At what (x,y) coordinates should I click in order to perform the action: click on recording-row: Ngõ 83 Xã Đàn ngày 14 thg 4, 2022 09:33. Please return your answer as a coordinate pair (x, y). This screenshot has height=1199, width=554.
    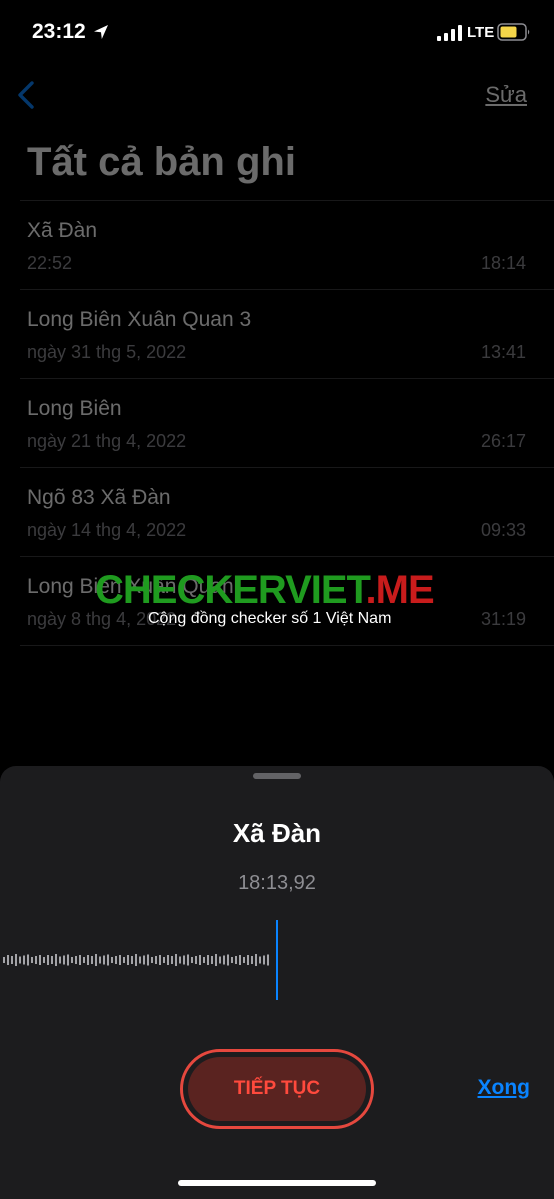
    Looking at the image, I should click on (287, 511).